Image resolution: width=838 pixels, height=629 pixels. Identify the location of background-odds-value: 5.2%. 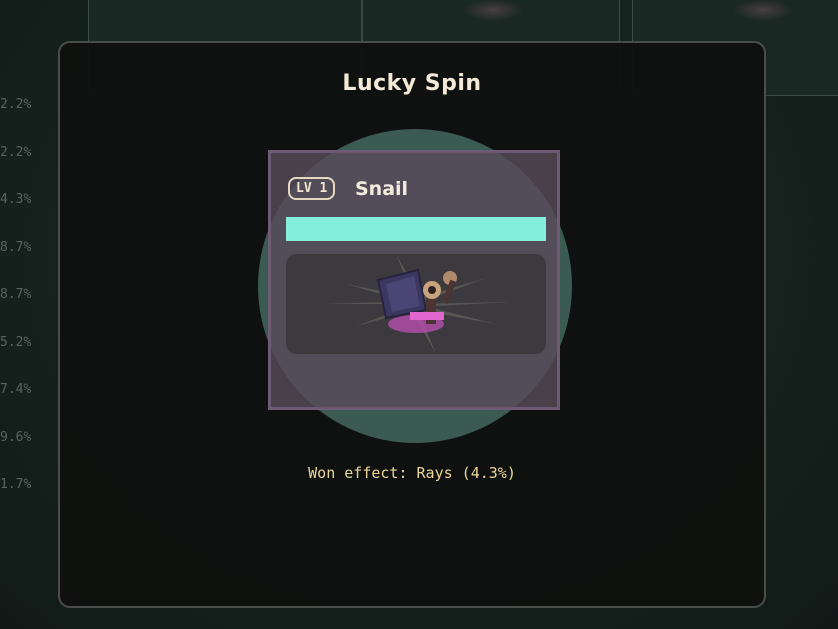
(16, 342).